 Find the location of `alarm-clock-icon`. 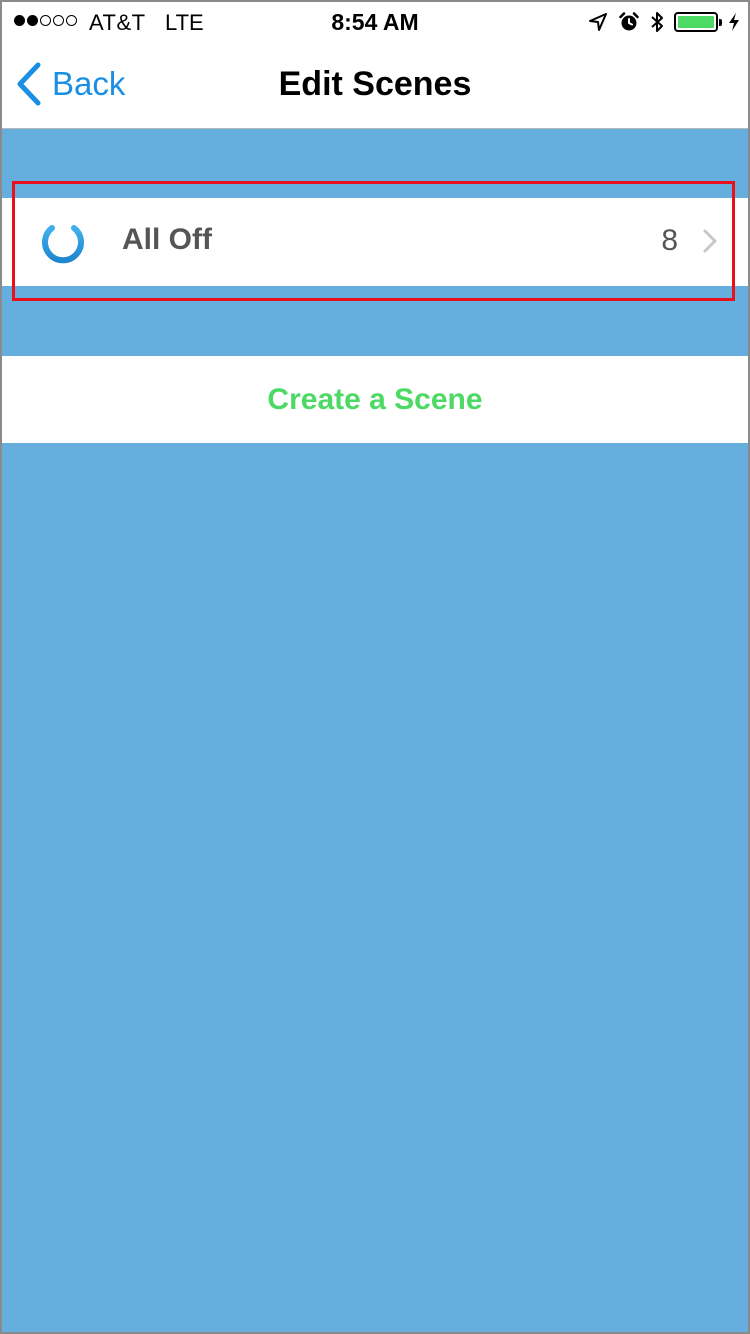

alarm-clock-icon is located at coordinates (629, 21).